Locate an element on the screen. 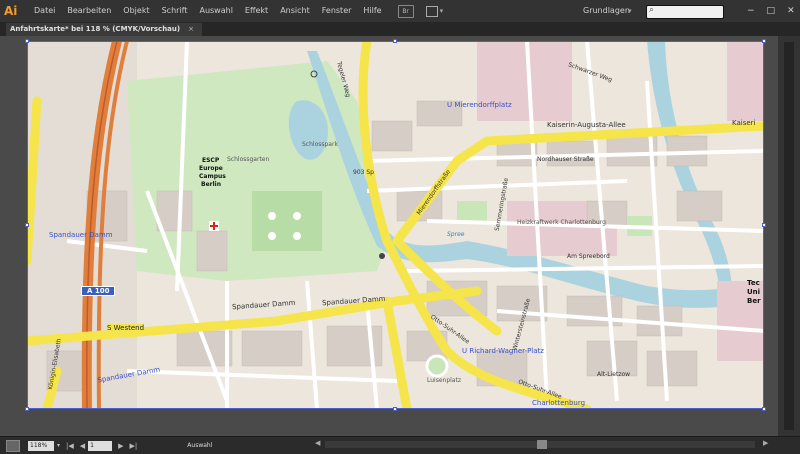 The image size is (800, 454). vertical-scrollbar is located at coordinates (789, 236).